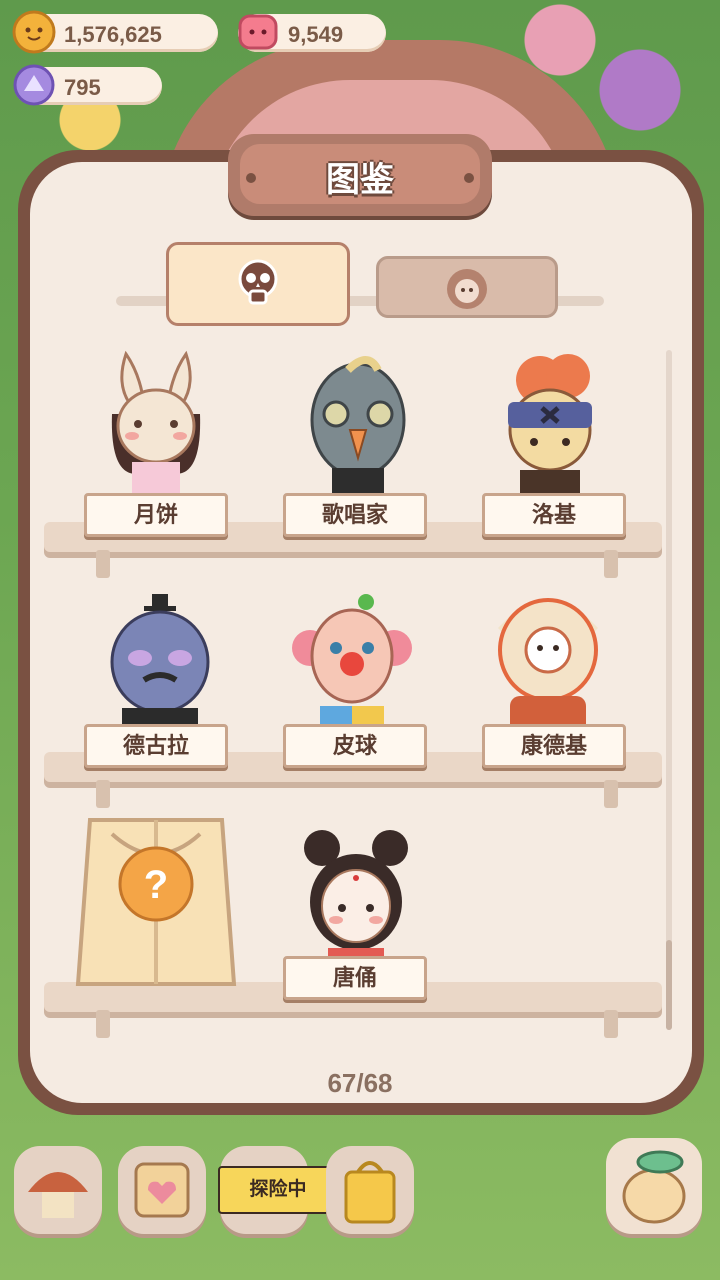 The image size is (720, 1280). Describe the element at coordinates (360, 180) in the screenshot. I see `panel-title: 图鉴` at that location.